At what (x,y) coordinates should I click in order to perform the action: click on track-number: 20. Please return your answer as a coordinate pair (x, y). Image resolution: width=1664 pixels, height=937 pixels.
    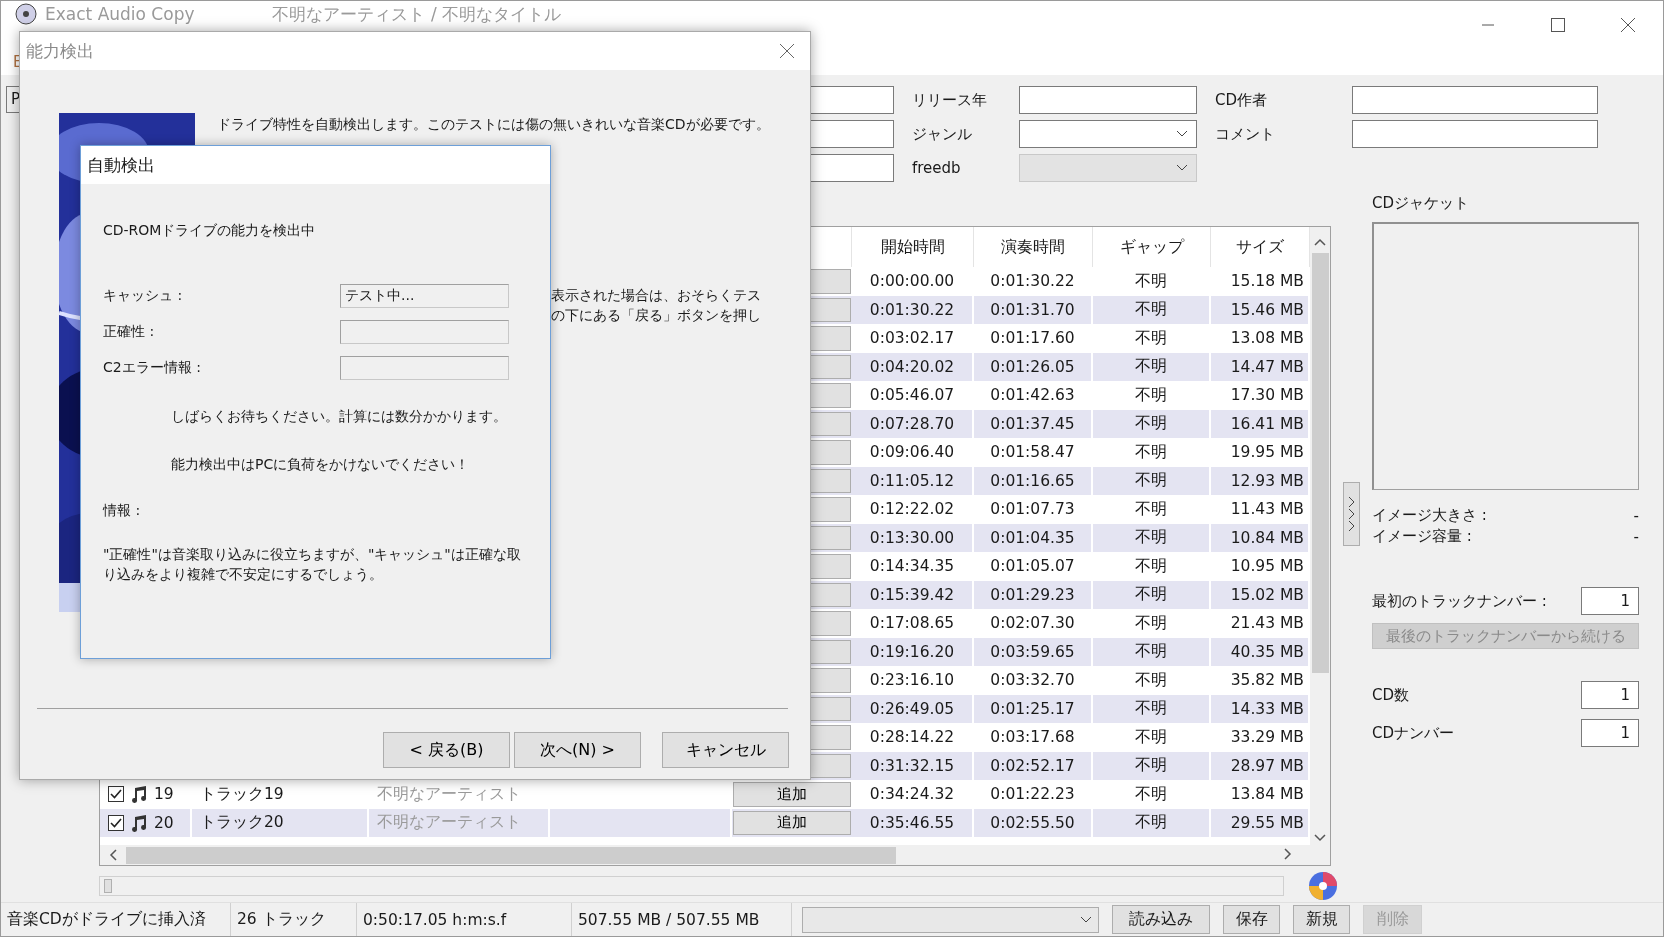
    Looking at the image, I should click on (164, 822).